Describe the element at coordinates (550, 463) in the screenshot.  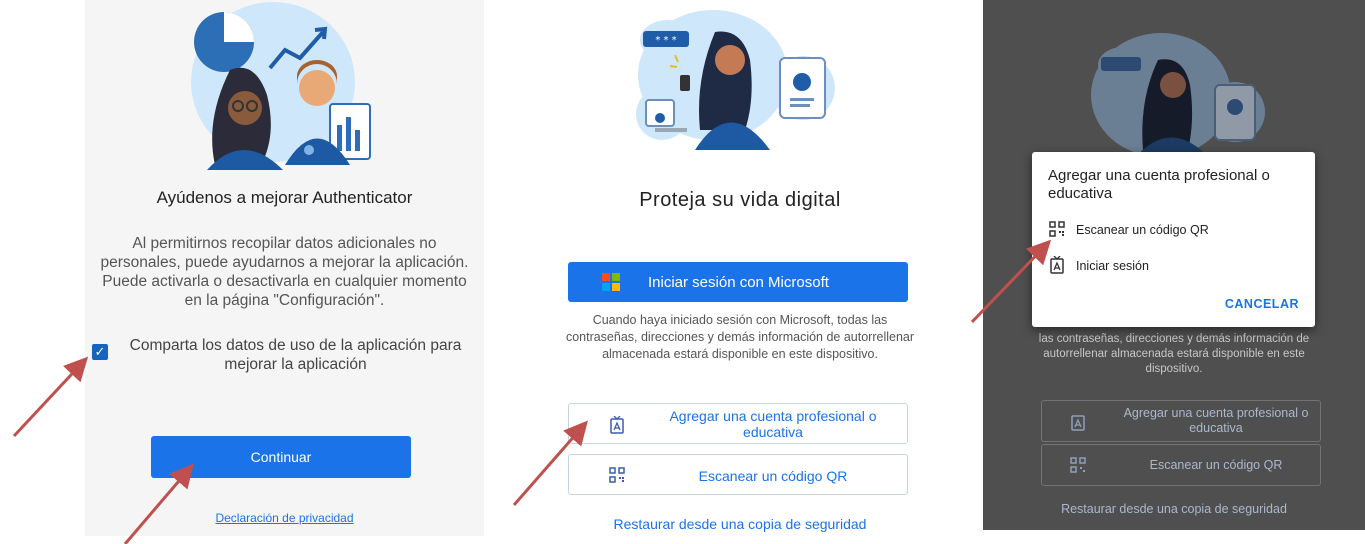
I see `arrow-to-work-account` at that location.